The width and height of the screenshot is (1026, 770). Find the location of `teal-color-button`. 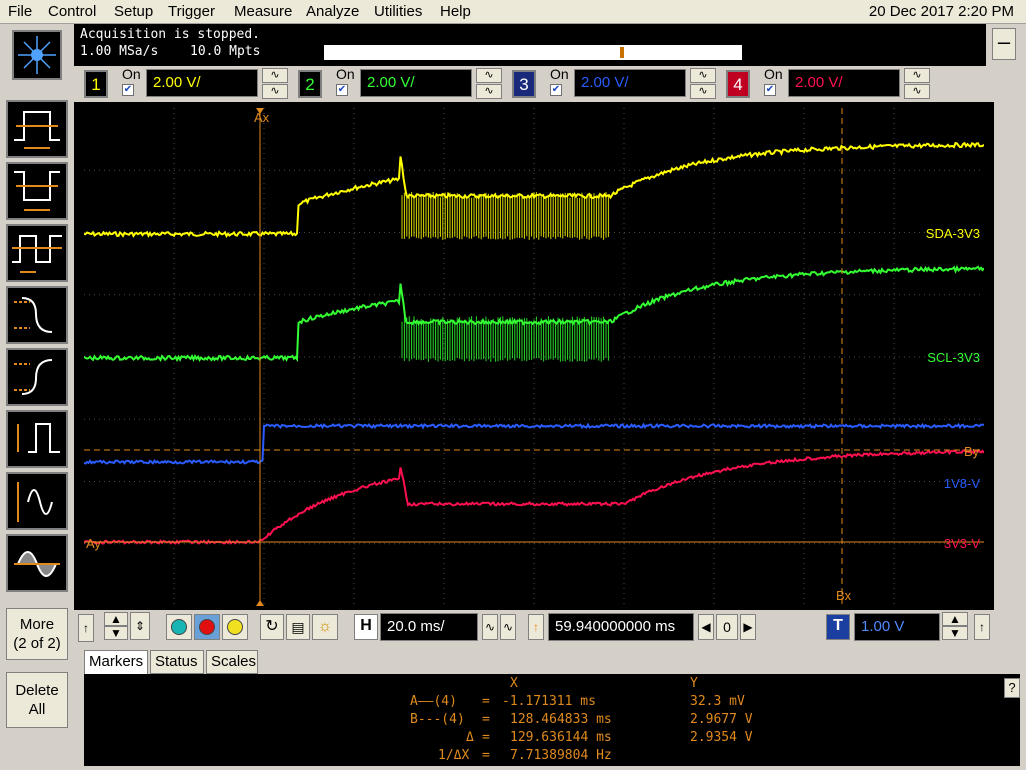

teal-color-button is located at coordinates (179, 627).